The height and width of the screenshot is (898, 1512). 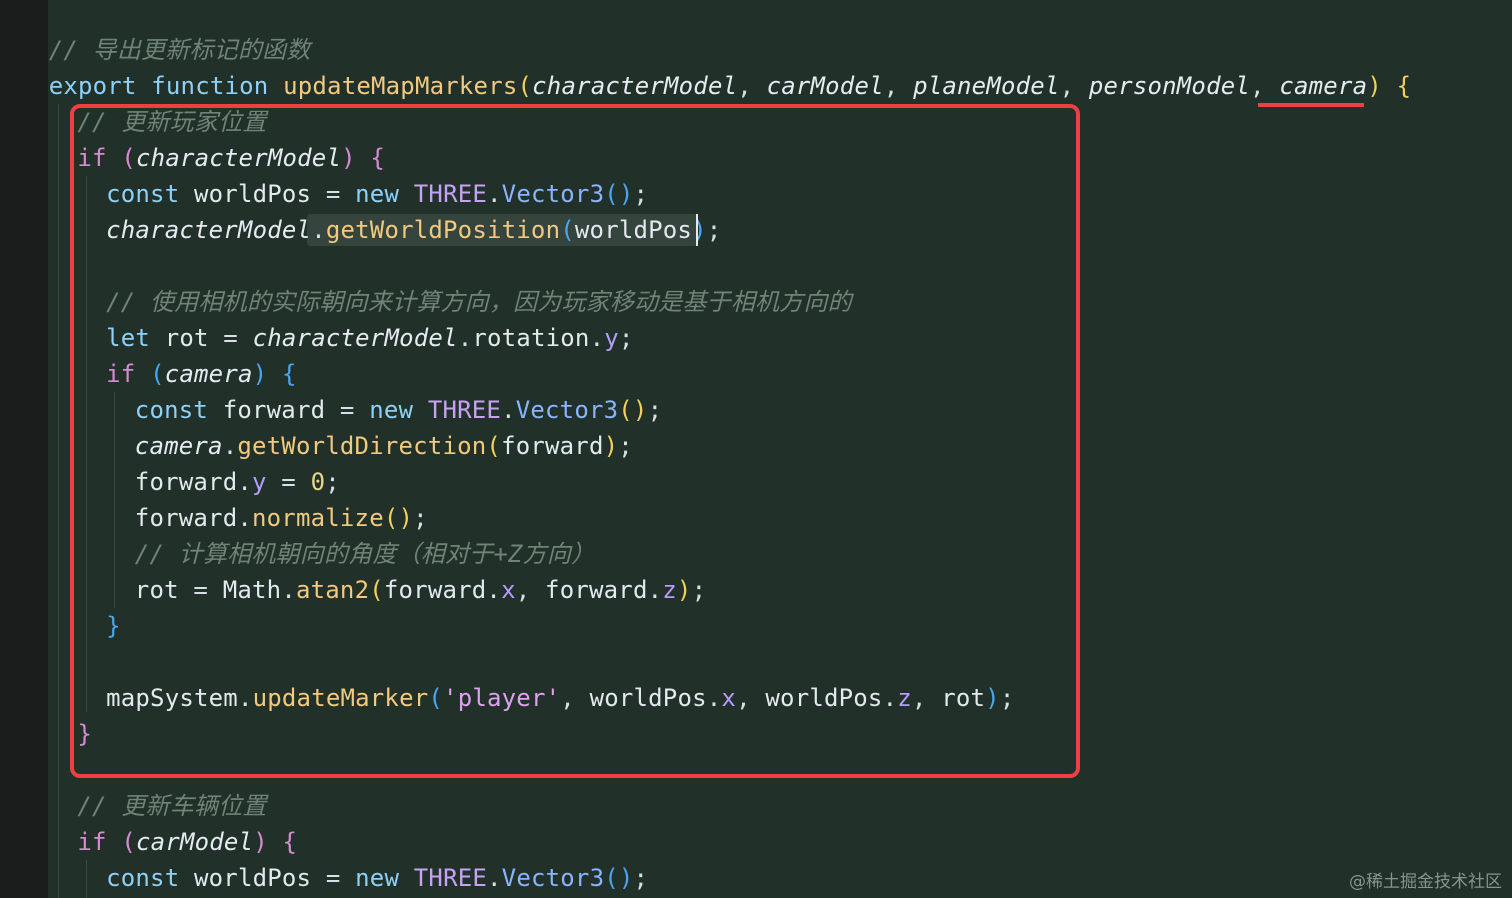 I want to click on line-comment-vehicle: // 更新车辆位置, so click(x=171, y=806).